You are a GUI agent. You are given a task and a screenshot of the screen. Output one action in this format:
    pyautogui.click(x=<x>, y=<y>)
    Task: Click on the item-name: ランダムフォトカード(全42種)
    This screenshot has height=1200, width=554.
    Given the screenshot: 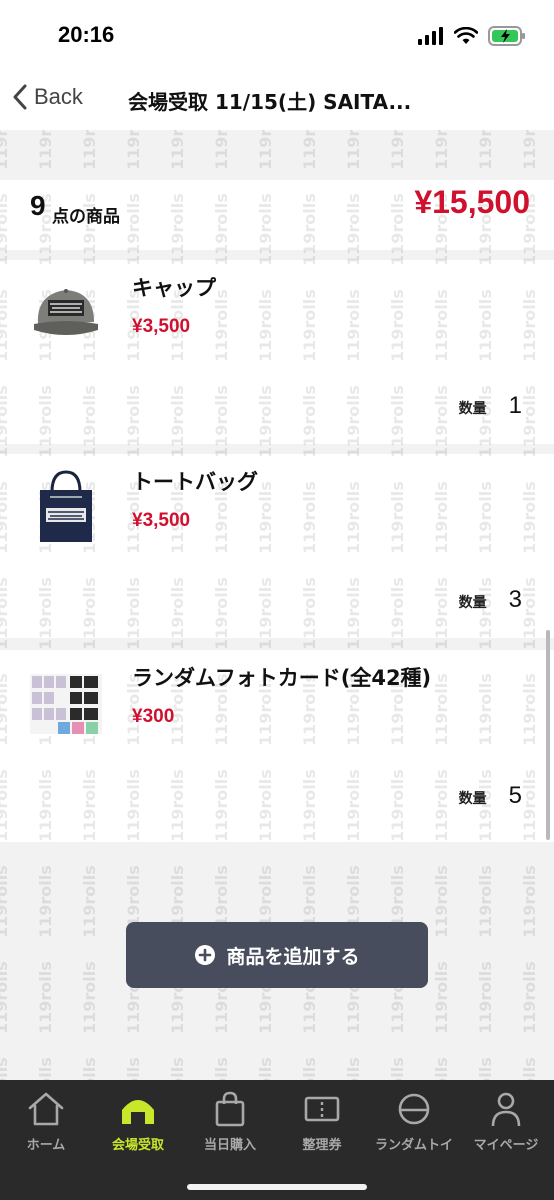 What is the action you would take?
    pyautogui.click(x=282, y=678)
    